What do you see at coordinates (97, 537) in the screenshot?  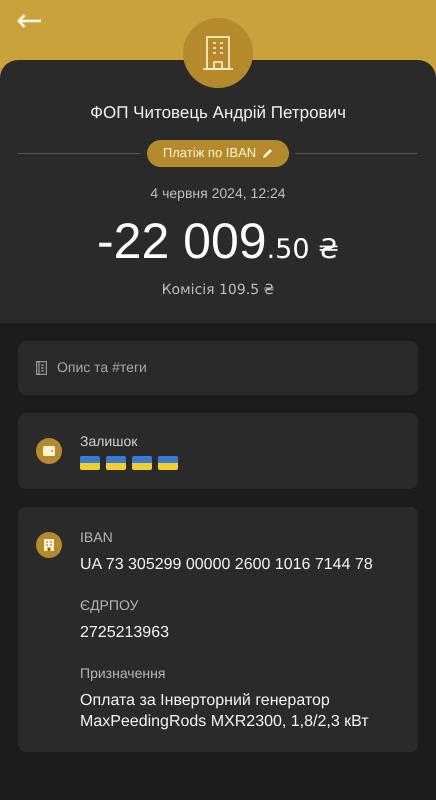 I see `detail-label: IBAN` at bounding box center [97, 537].